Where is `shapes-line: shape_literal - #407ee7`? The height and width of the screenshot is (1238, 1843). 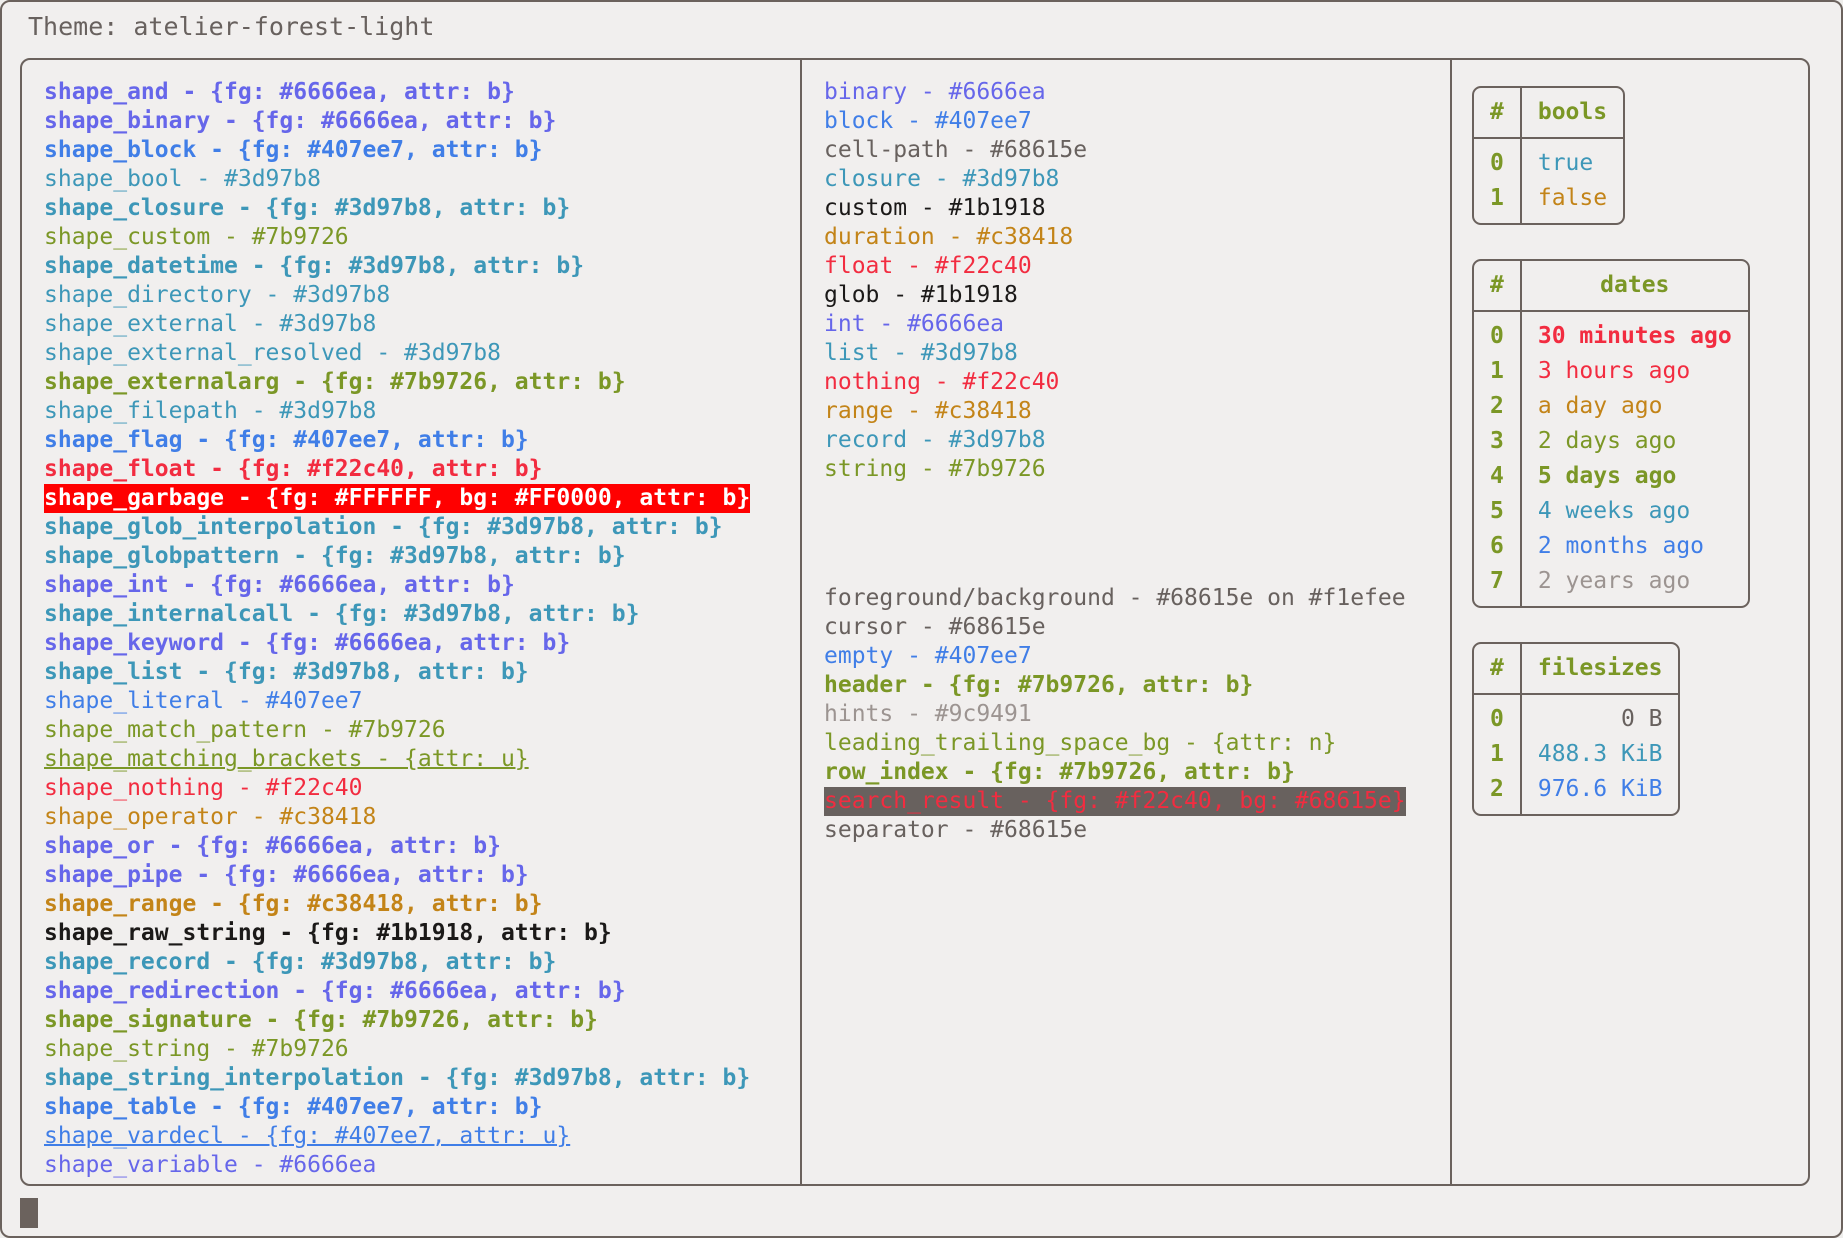
shapes-line: shape_literal - #407ee7 is located at coordinates (203, 701).